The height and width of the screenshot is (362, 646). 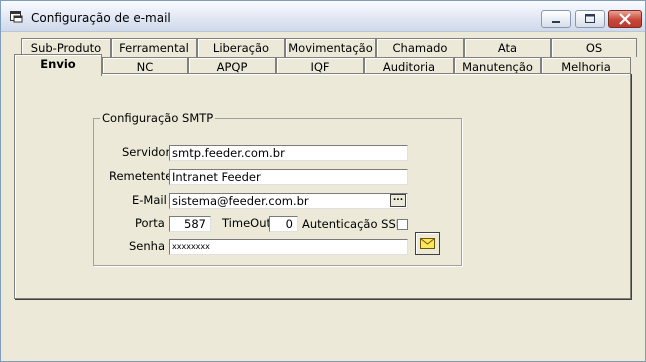 I want to click on app-icon, so click(x=16, y=17).